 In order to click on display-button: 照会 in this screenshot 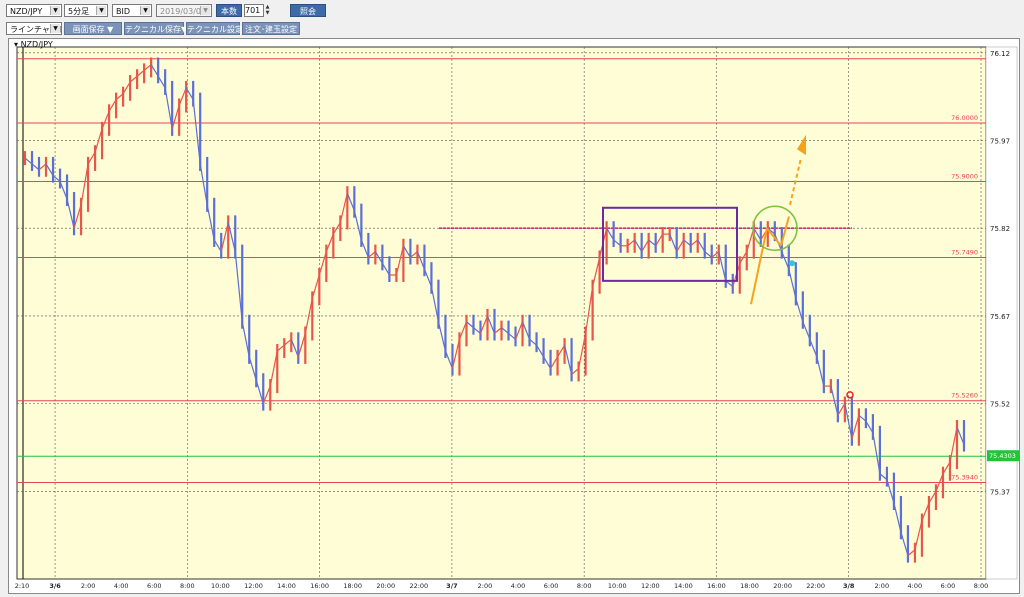, I will do `click(308, 10)`.